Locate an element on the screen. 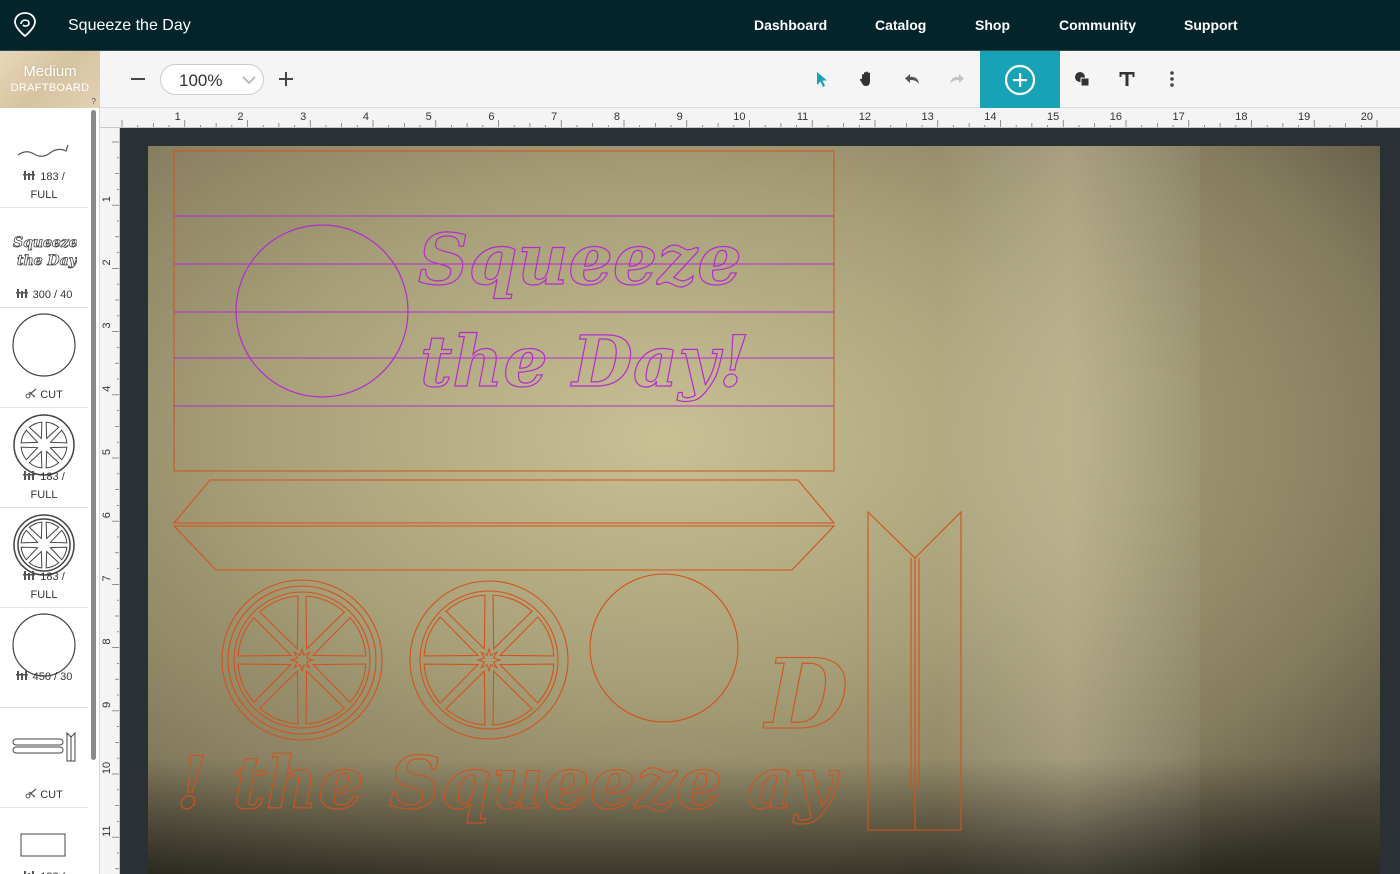 The image size is (1400, 874). design-item: 450 / 30 is located at coordinates (44, 658).